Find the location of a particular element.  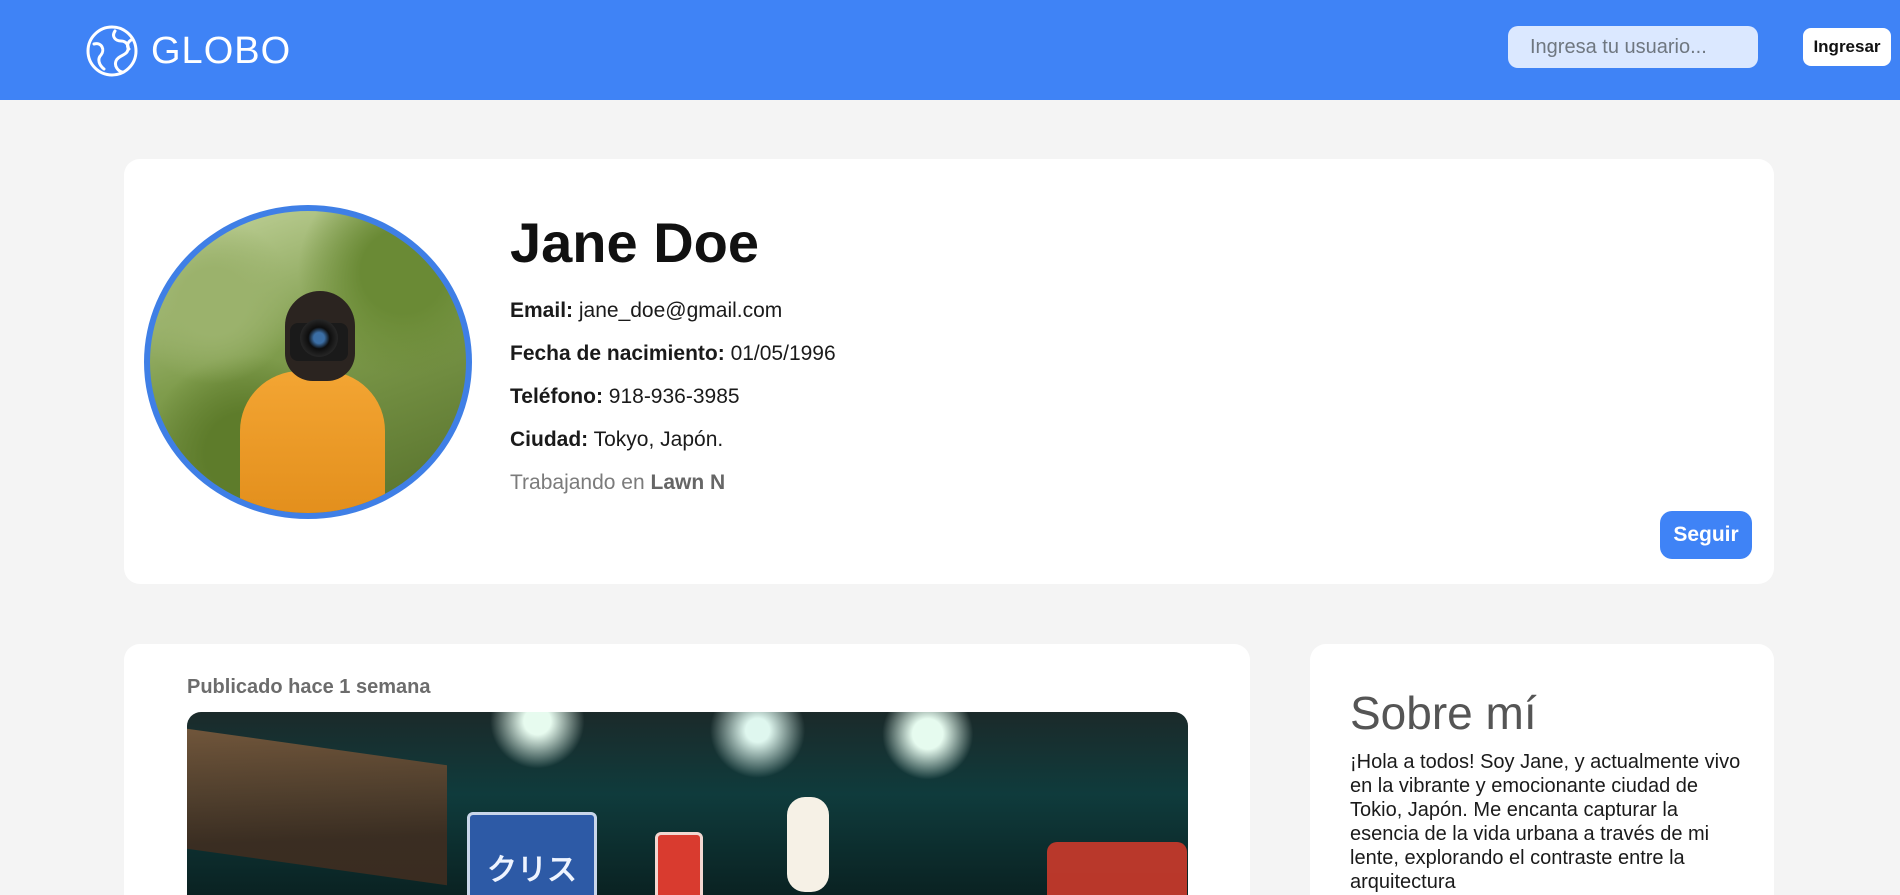

post-image: クリス is located at coordinates (687, 803).